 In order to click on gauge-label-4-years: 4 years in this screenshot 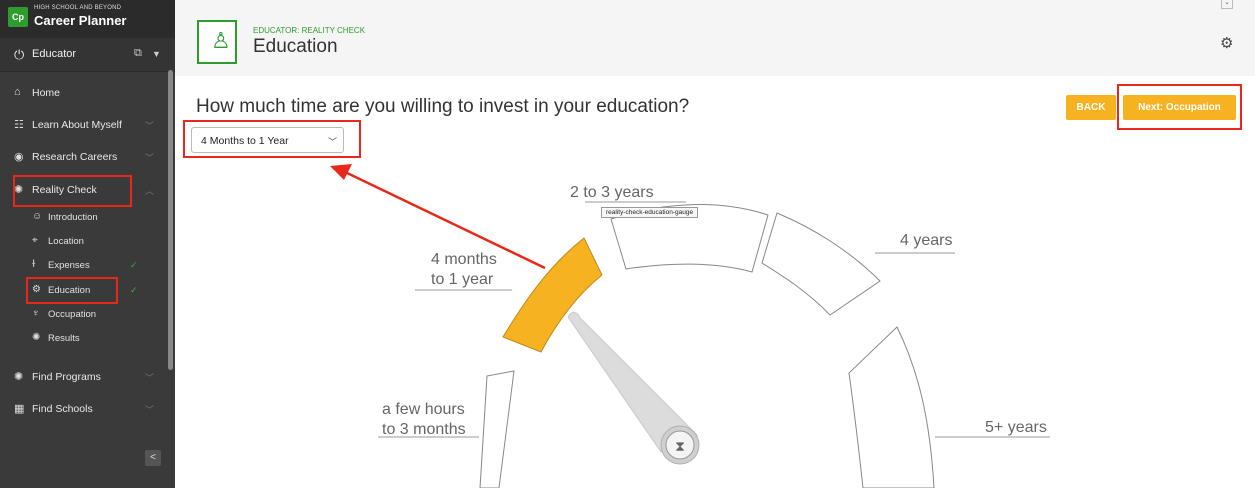, I will do `click(926, 241)`.